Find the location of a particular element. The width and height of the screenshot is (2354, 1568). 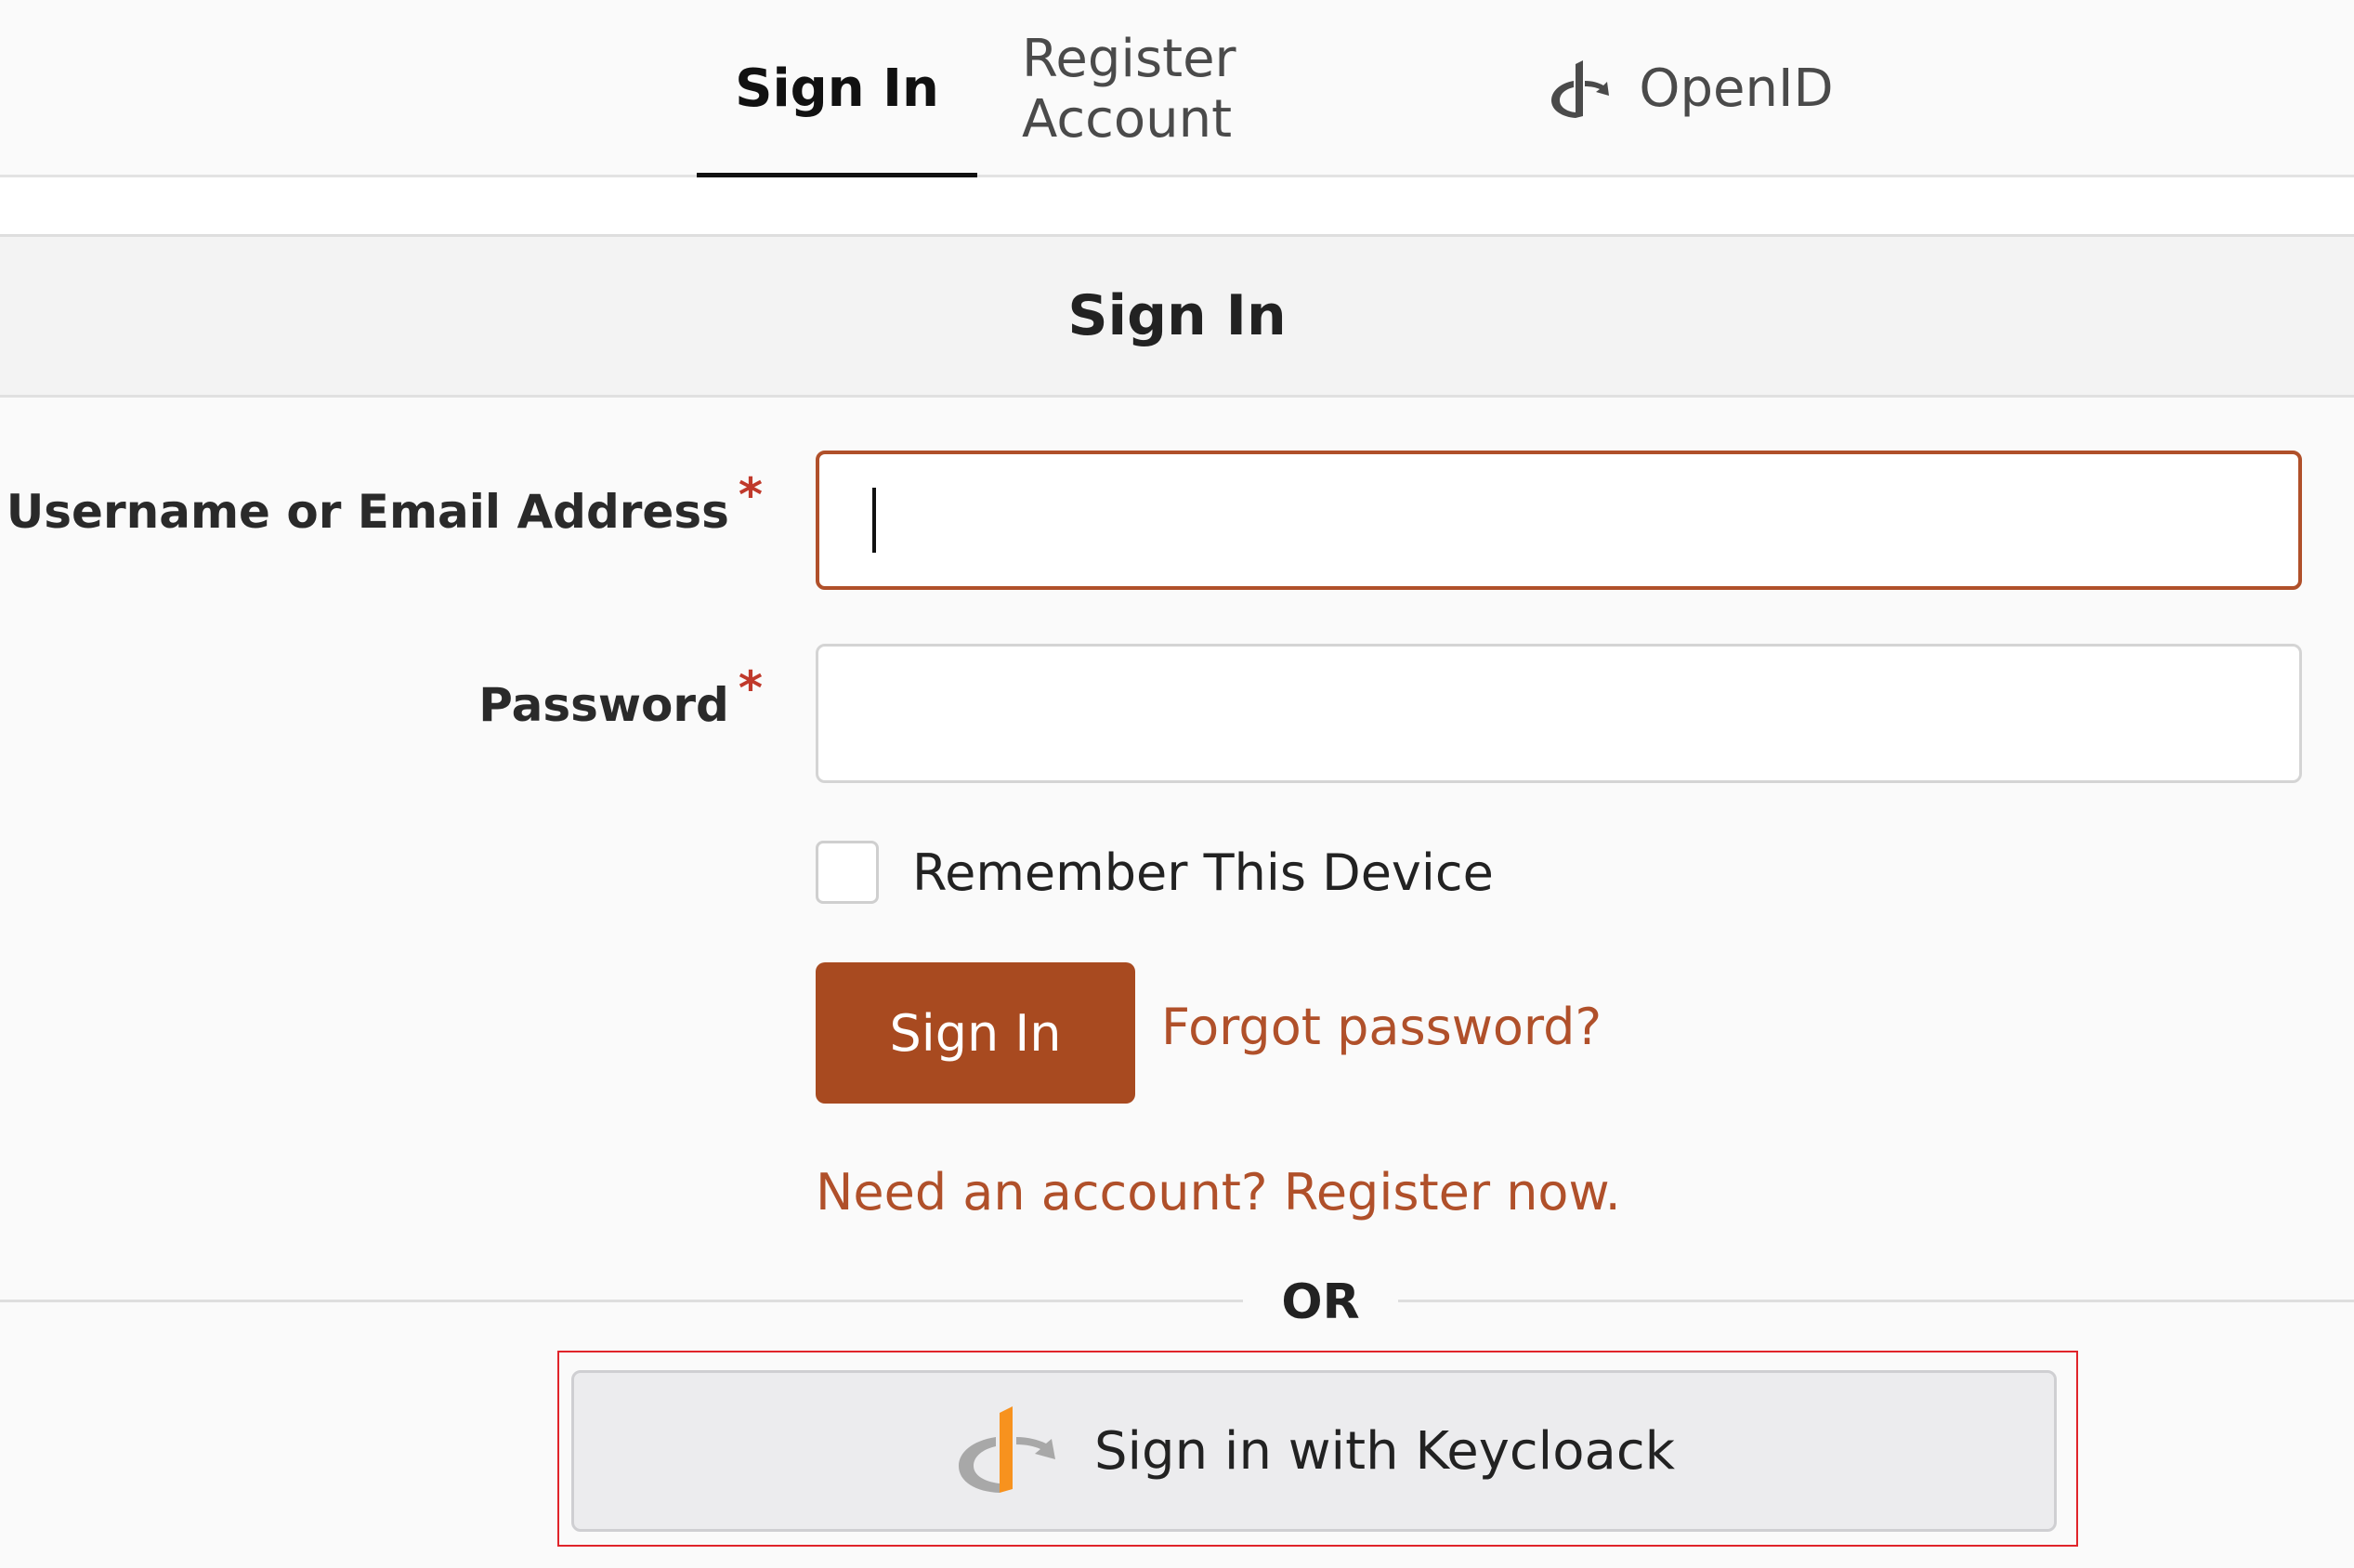

remember-device-row: Remember This Device is located at coordinates (1155, 872).